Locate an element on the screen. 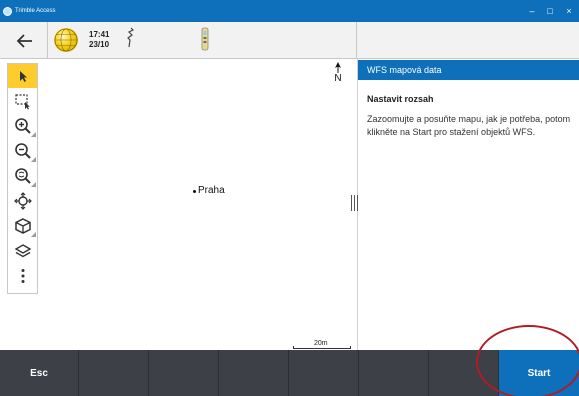 The height and width of the screenshot is (396, 579). receiver-status-button is located at coordinates (205, 39).